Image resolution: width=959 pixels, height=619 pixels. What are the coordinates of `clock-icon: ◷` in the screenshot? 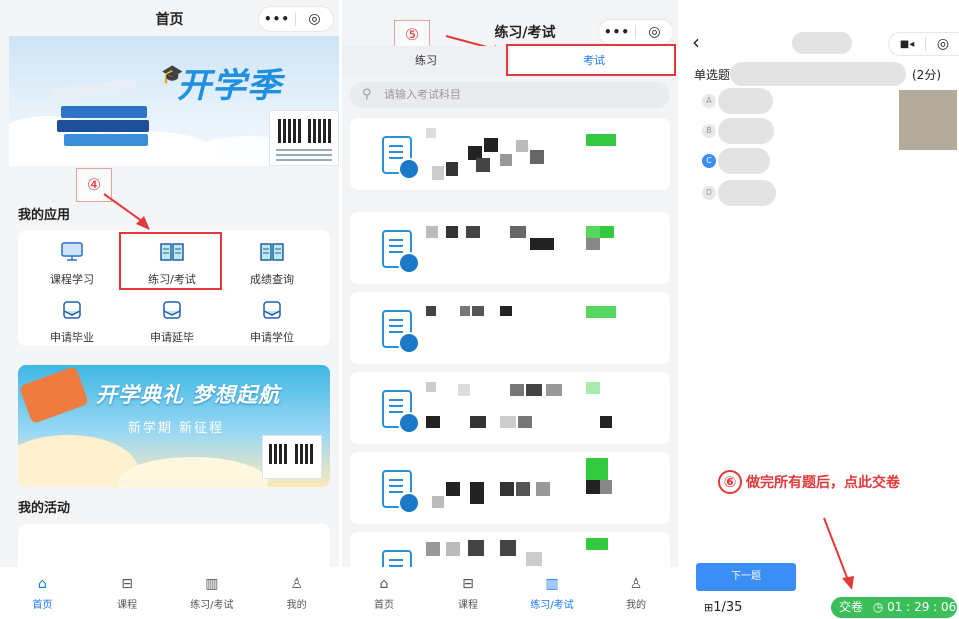 It's located at (878, 607).